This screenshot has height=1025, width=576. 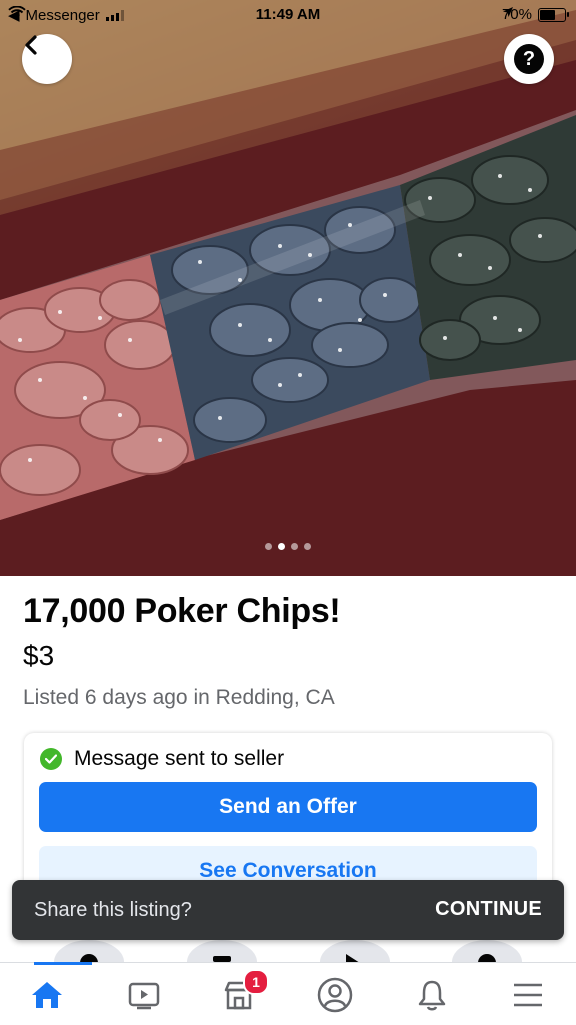 What do you see at coordinates (288, 807) in the screenshot?
I see `send-offer-button: Send an Offer` at bounding box center [288, 807].